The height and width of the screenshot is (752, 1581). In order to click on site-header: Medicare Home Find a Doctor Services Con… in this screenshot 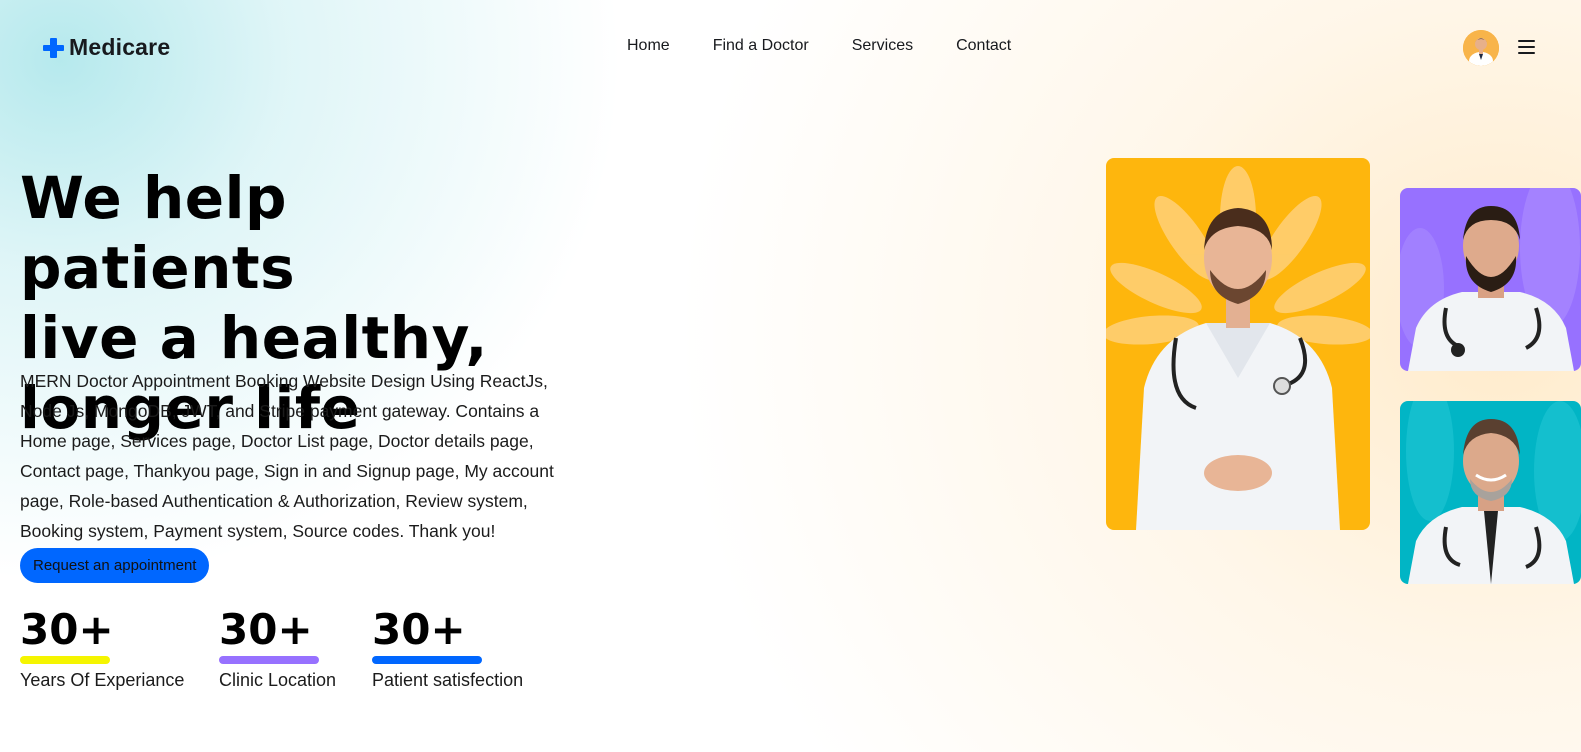, I will do `click(790, 48)`.